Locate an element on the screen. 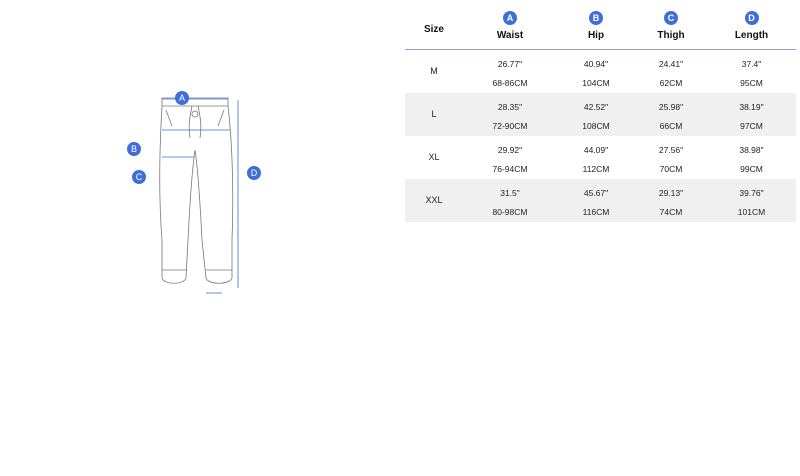 The image size is (800, 476). size-column-header: Size is located at coordinates (433, 29).